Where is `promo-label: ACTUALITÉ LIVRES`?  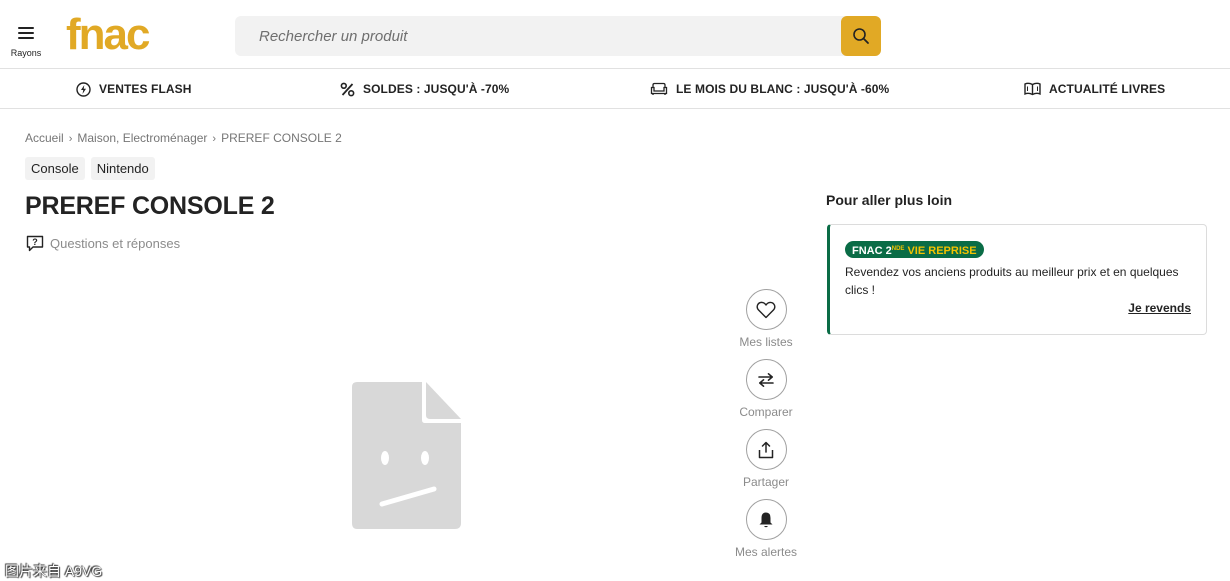
promo-label: ACTUALITÉ LIVRES is located at coordinates (1107, 89).